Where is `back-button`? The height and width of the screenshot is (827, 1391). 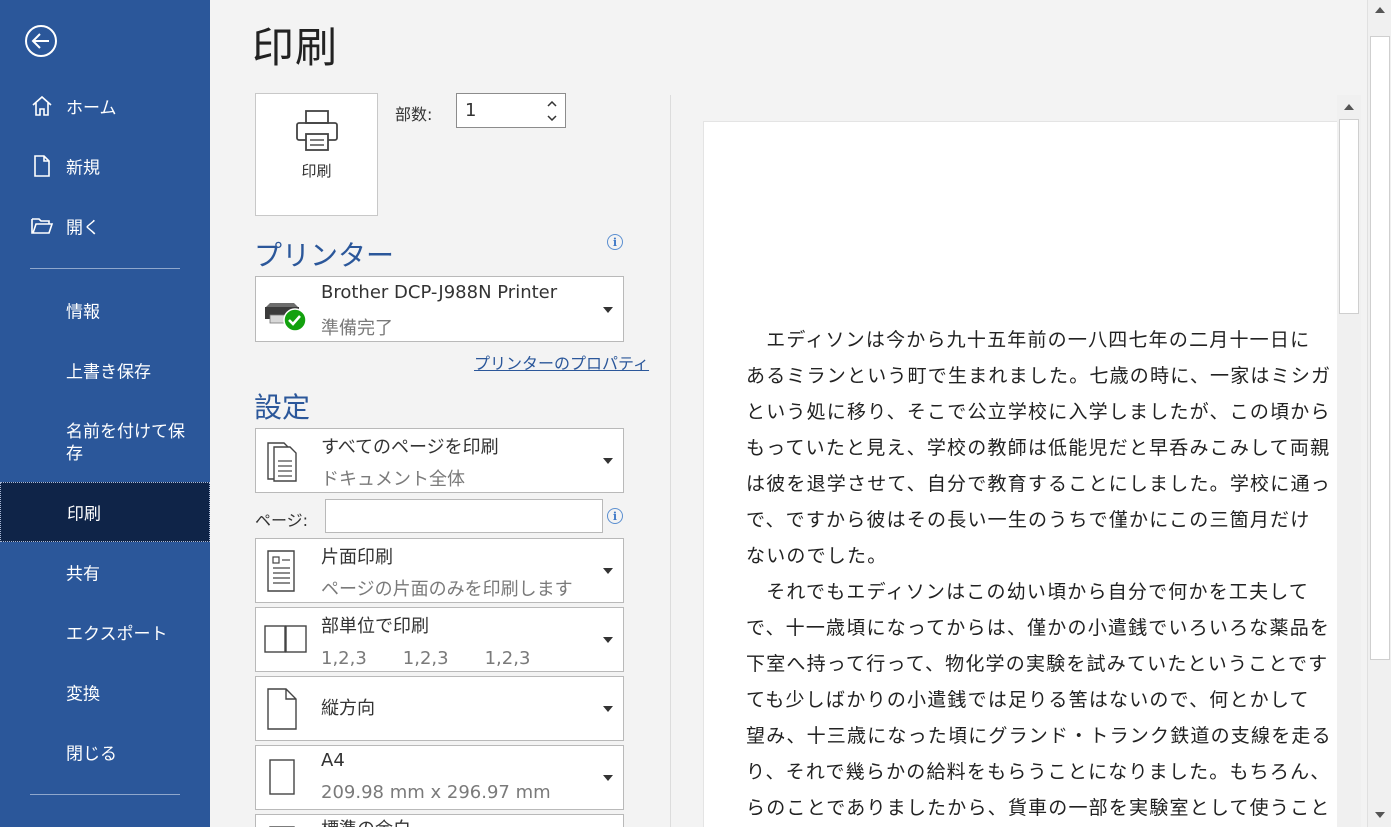 back-button is located at coordinates (41, 41).